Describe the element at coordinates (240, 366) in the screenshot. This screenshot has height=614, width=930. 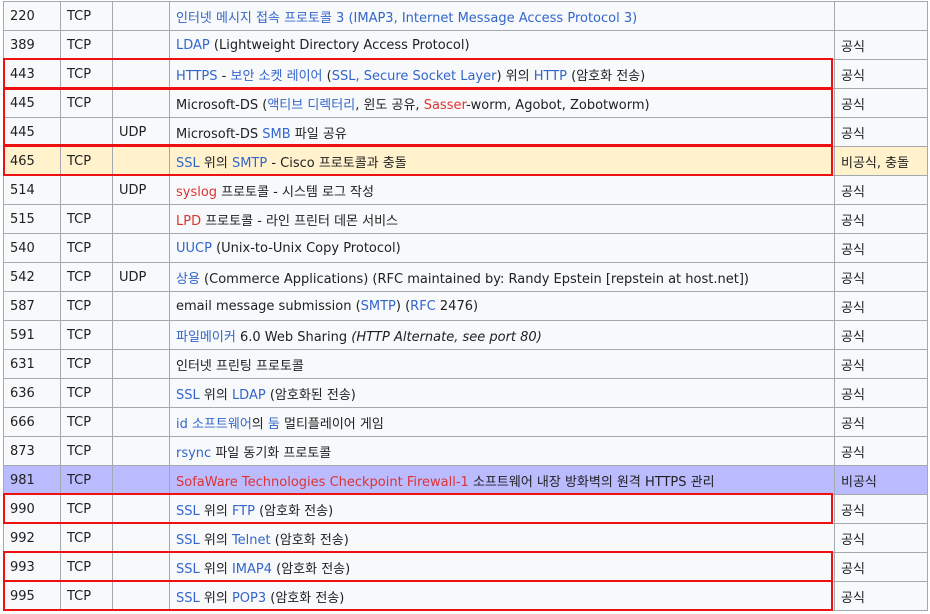
I see `description-text: 인터넷 프린팅 프로토콜` at that location.